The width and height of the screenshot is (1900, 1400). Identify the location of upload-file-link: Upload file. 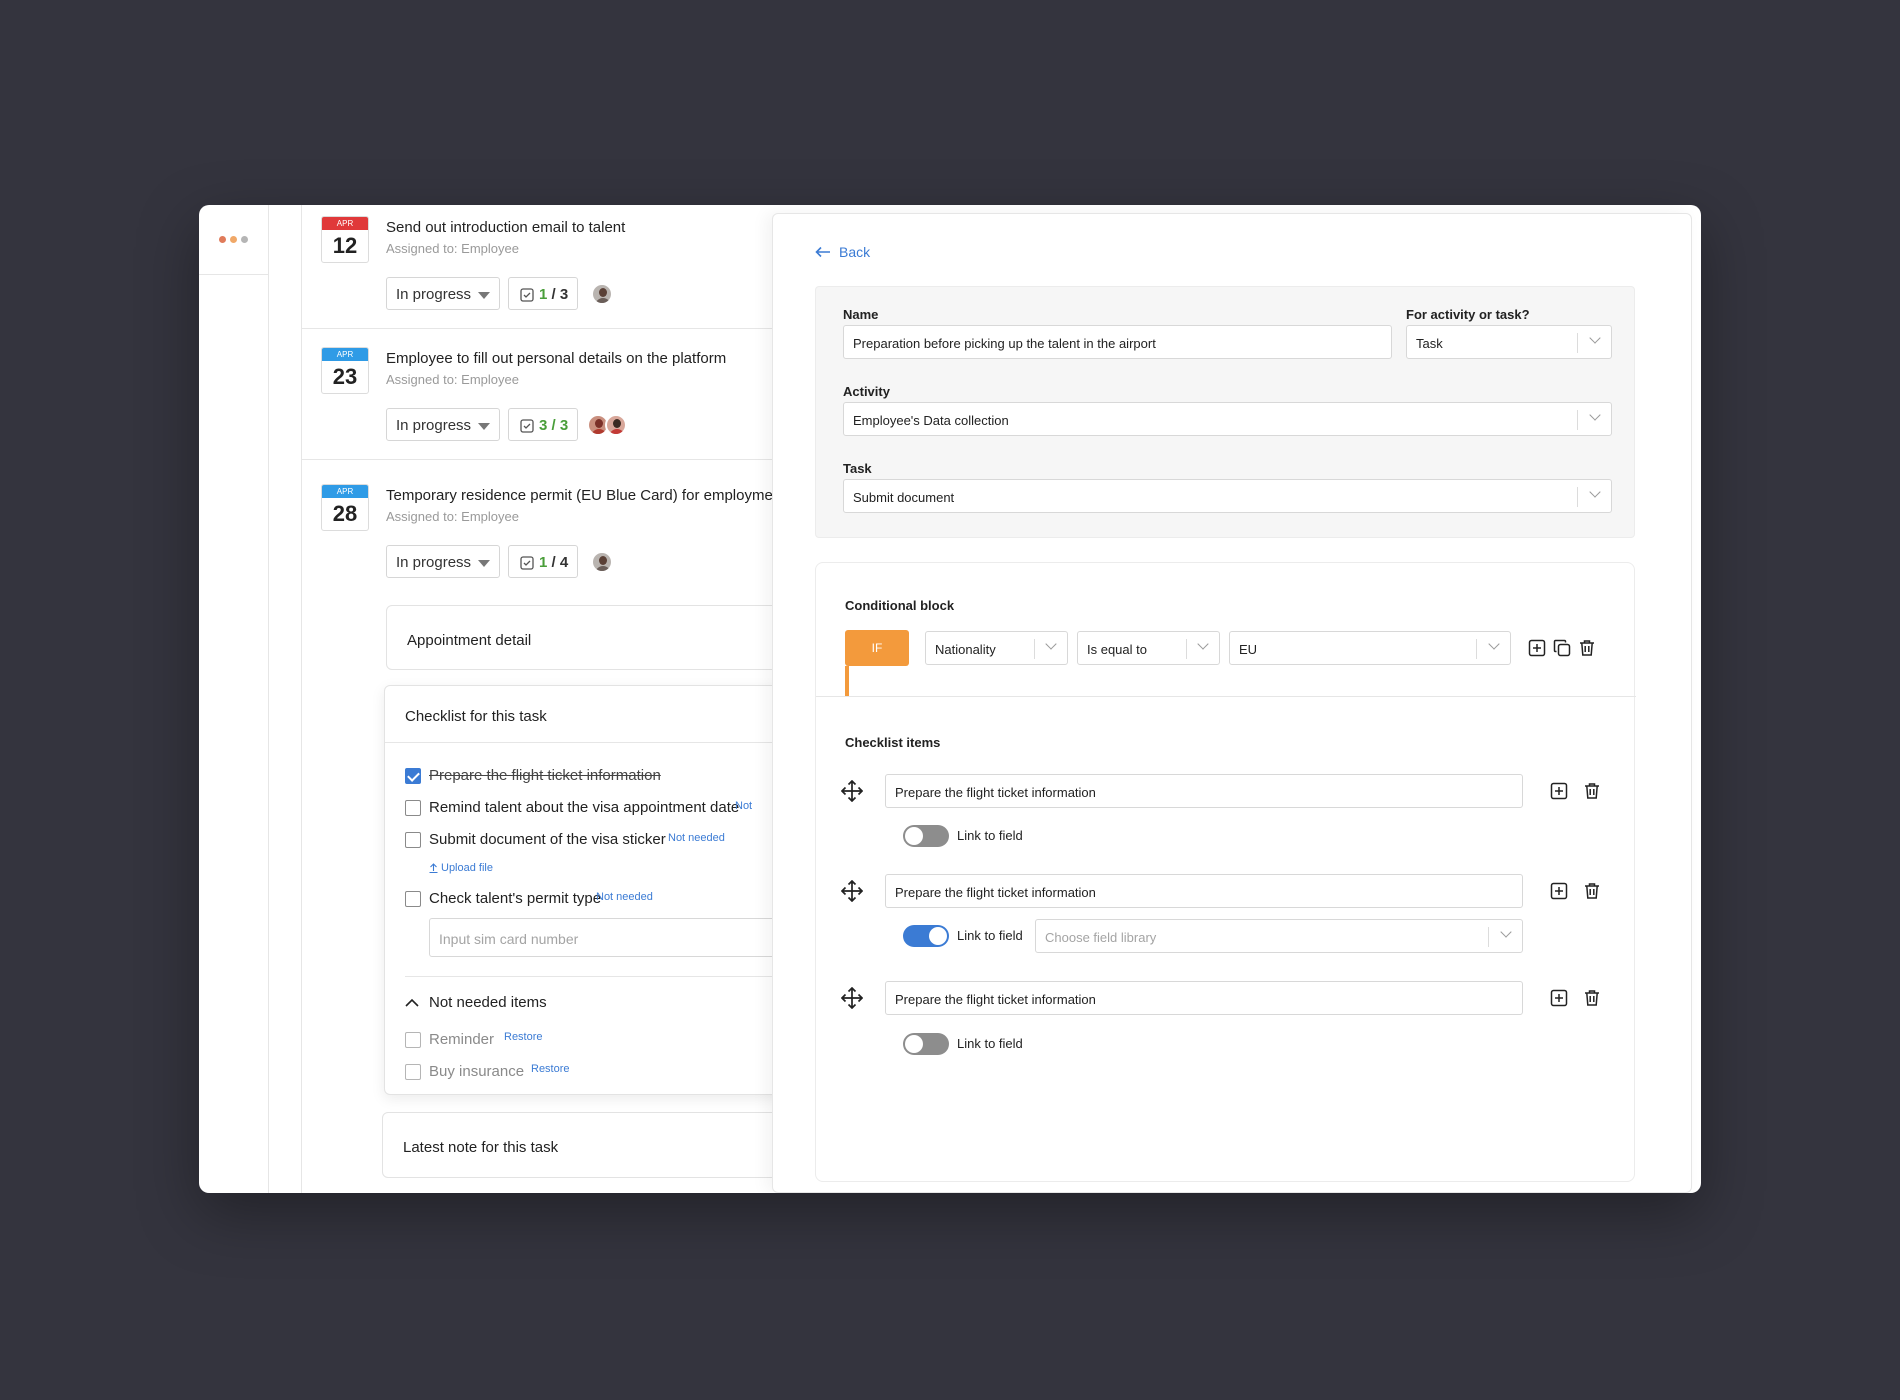
(461, 868).